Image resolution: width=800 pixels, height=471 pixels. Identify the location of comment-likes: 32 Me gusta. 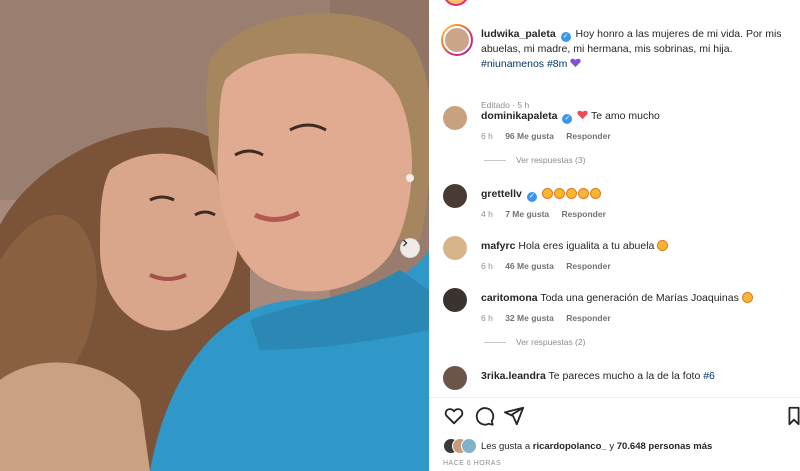
(529, 318).